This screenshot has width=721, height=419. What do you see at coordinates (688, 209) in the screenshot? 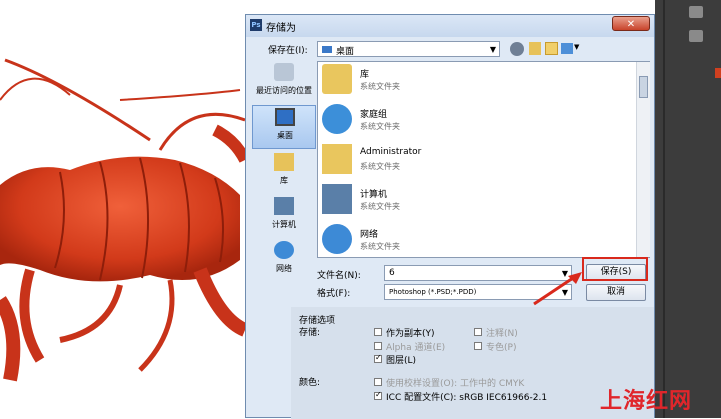
I see `photoshop-side-panel` at bounding box center [688, 209].